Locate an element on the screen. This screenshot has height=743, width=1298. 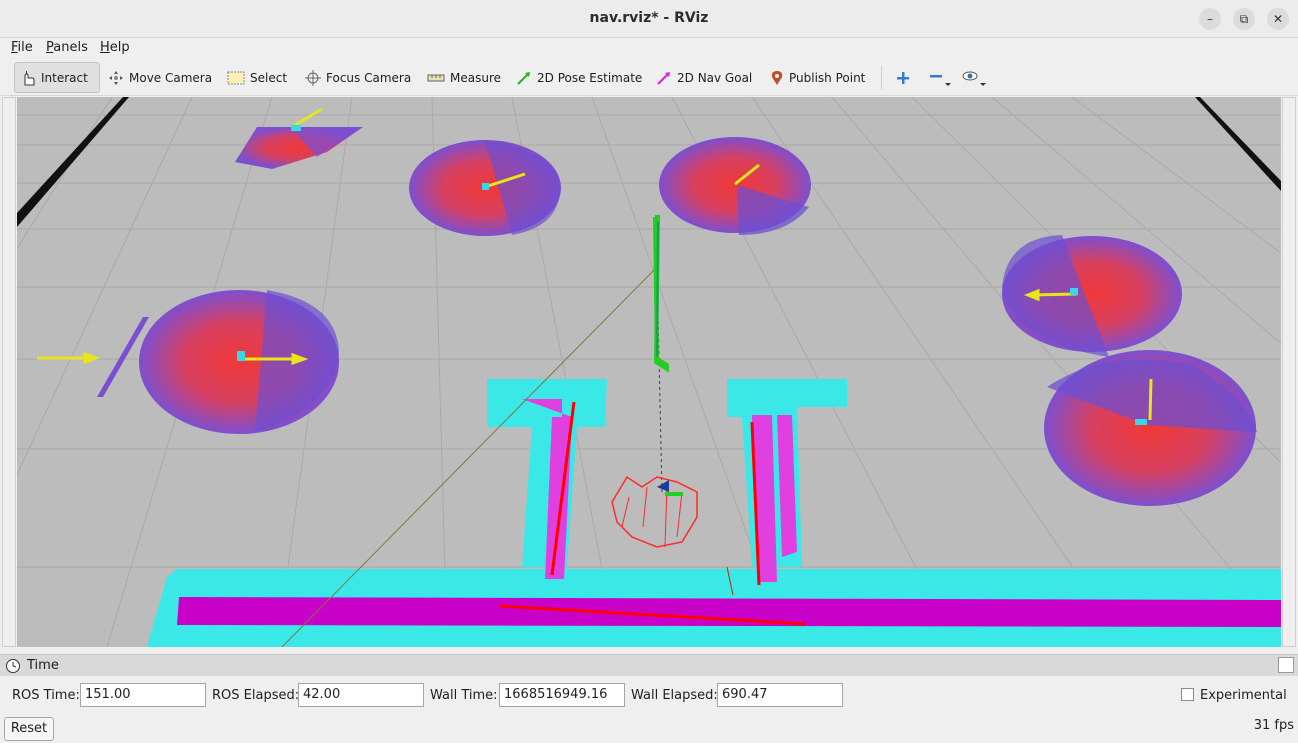
nav-goal-label: 2D Nav Goal is located at coordinates (715, 77).